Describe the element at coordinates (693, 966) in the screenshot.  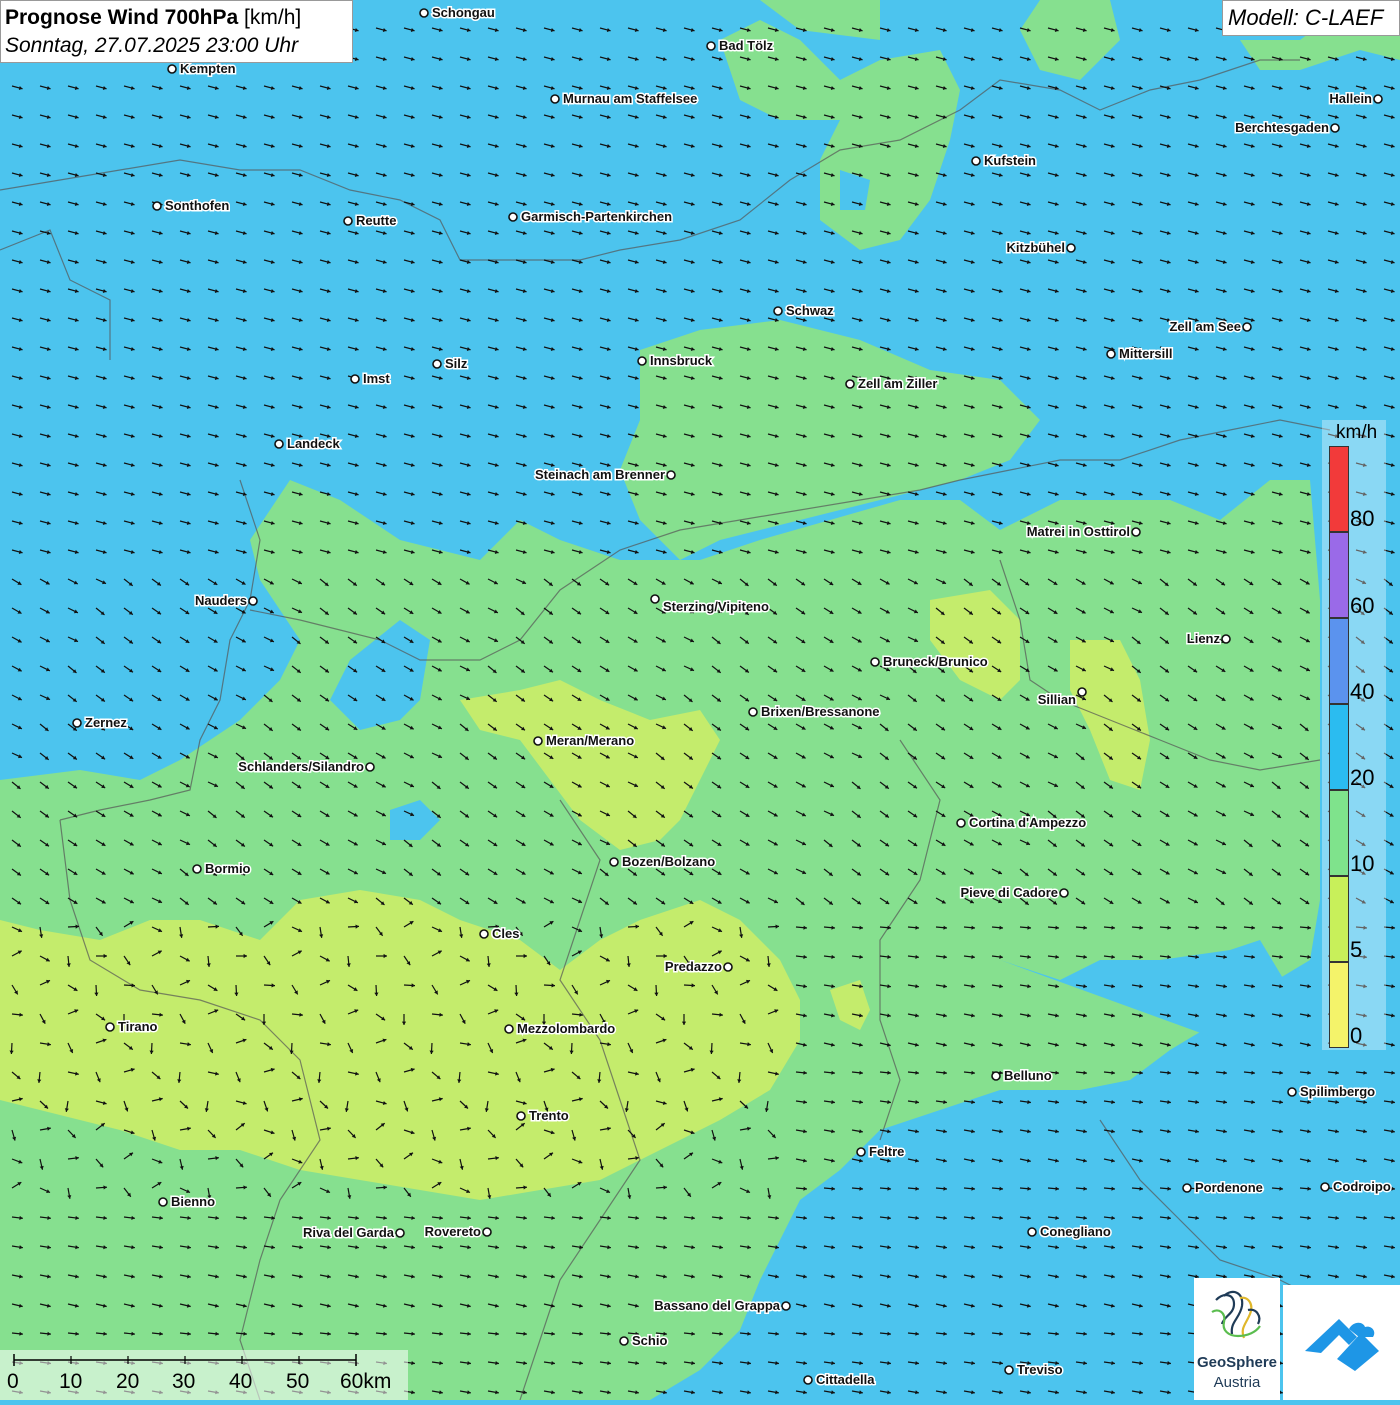
I see `city-label: Predazzo` at that location.